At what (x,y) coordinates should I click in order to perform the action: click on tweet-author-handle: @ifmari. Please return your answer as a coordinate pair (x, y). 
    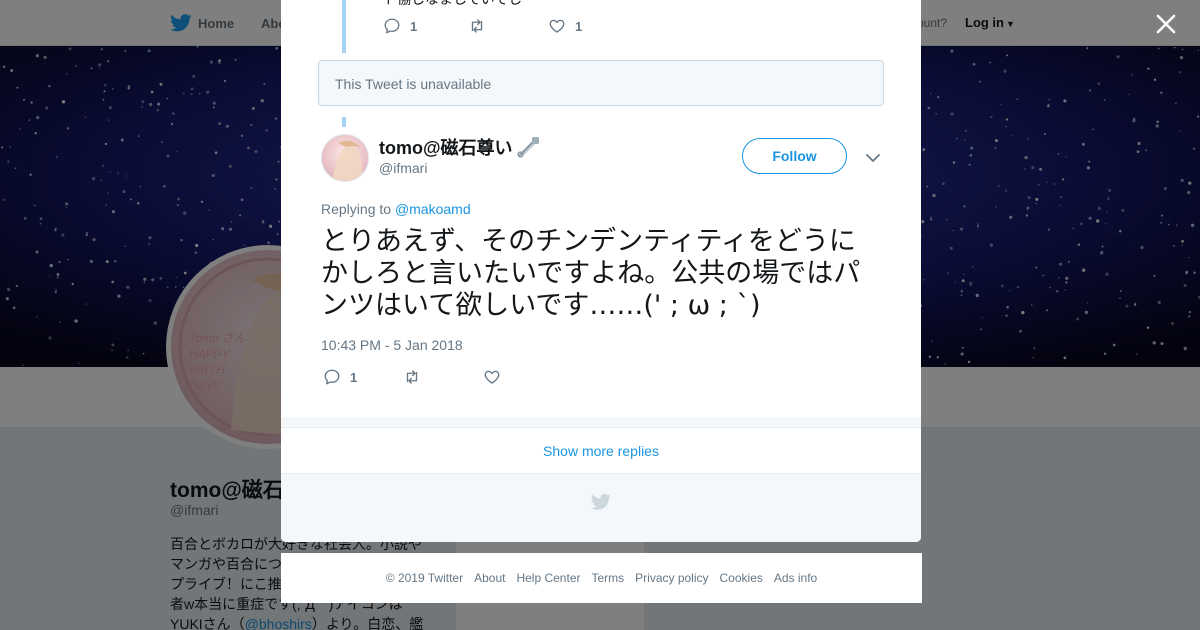
    Looking at the image, I should click on (403, 168).